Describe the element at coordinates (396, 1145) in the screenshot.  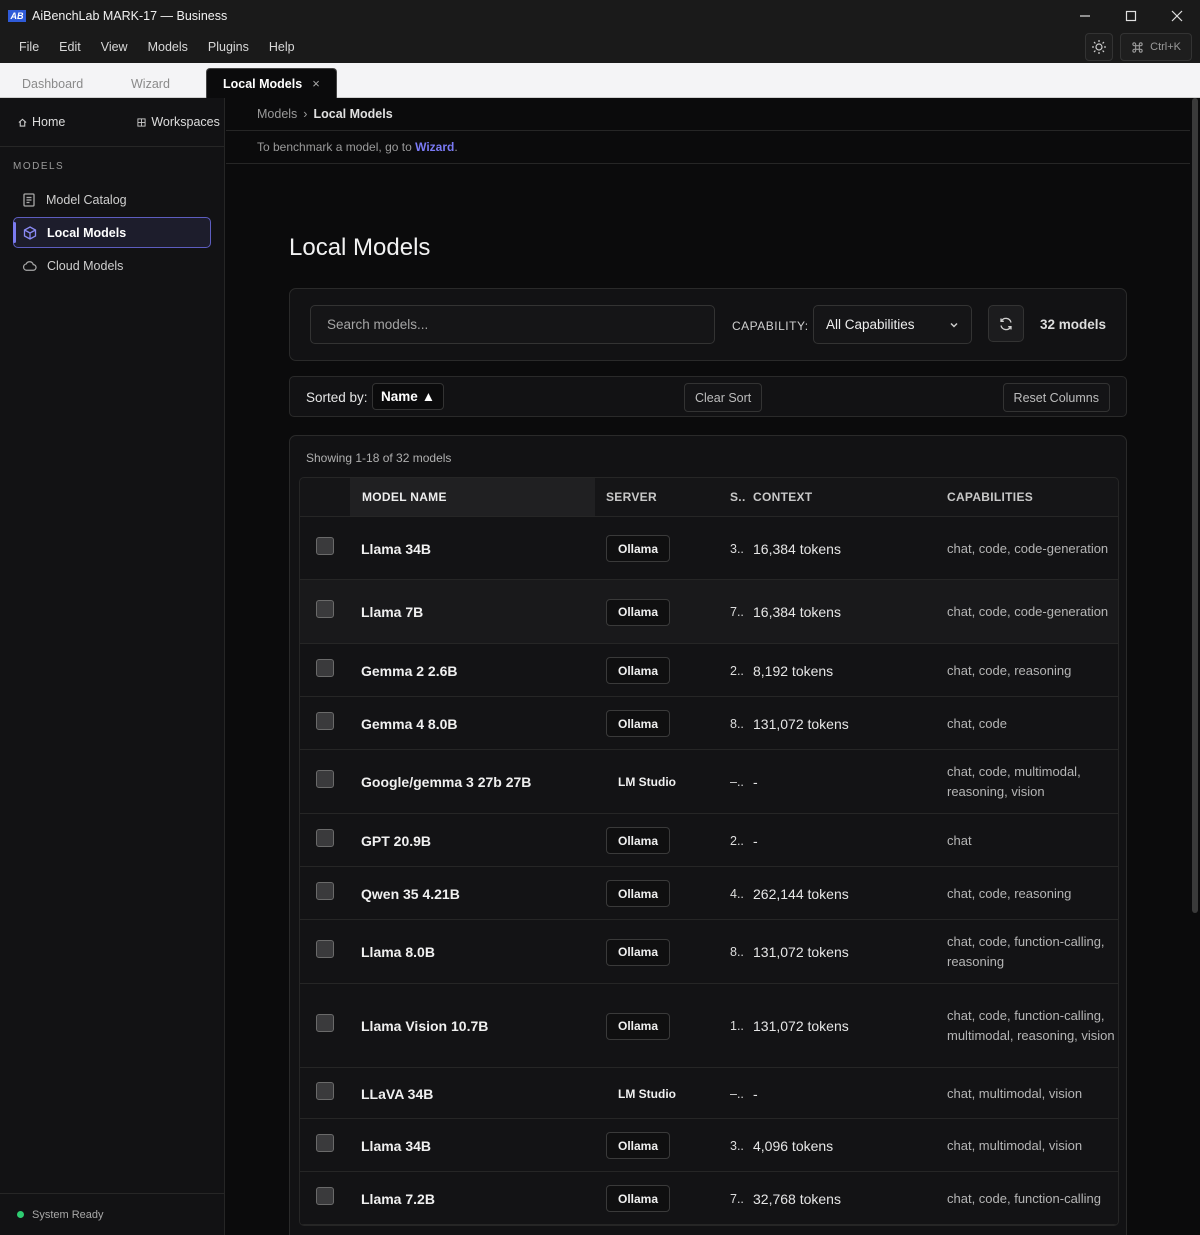
I see `model-name-cell: Llama 34B` at that location.